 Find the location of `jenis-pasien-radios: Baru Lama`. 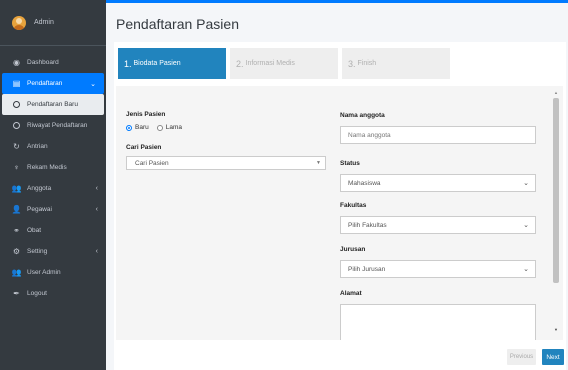

jenis-pasien-radios: Baru Lama is located at coordinates (226, 127).